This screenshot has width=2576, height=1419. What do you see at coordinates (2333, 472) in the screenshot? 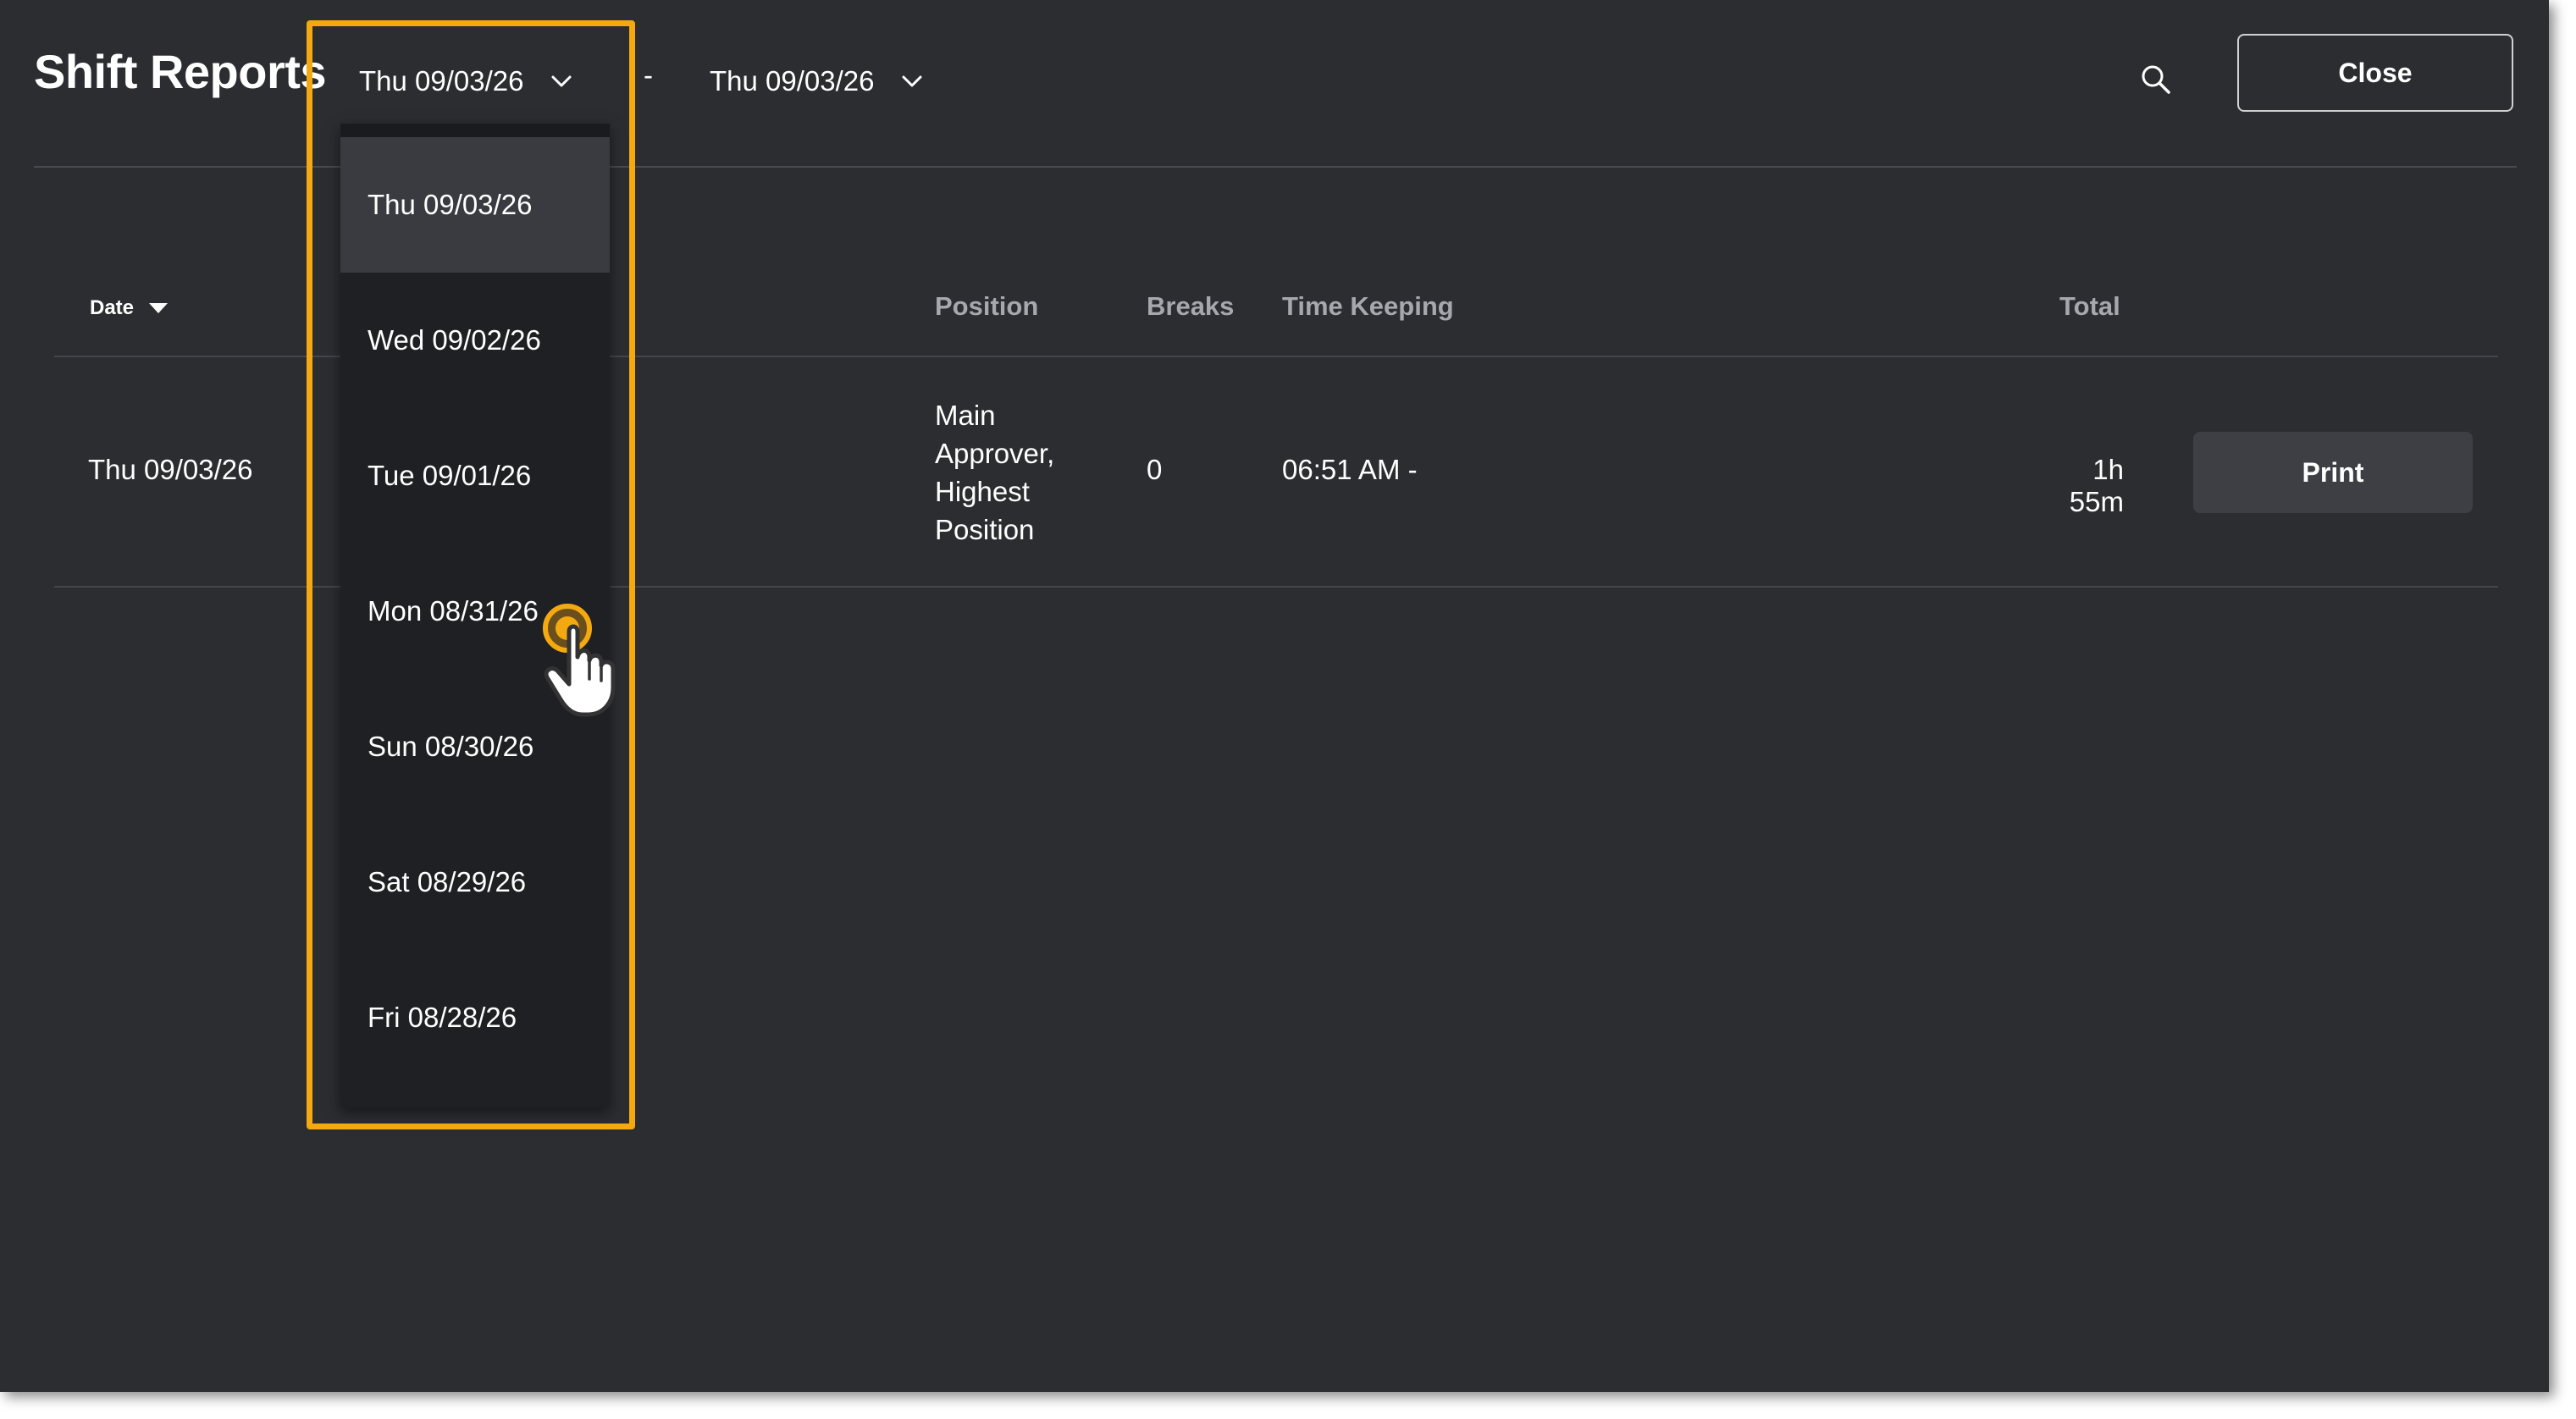
I see `print-button: Print` at bounding box center [2333, 472].